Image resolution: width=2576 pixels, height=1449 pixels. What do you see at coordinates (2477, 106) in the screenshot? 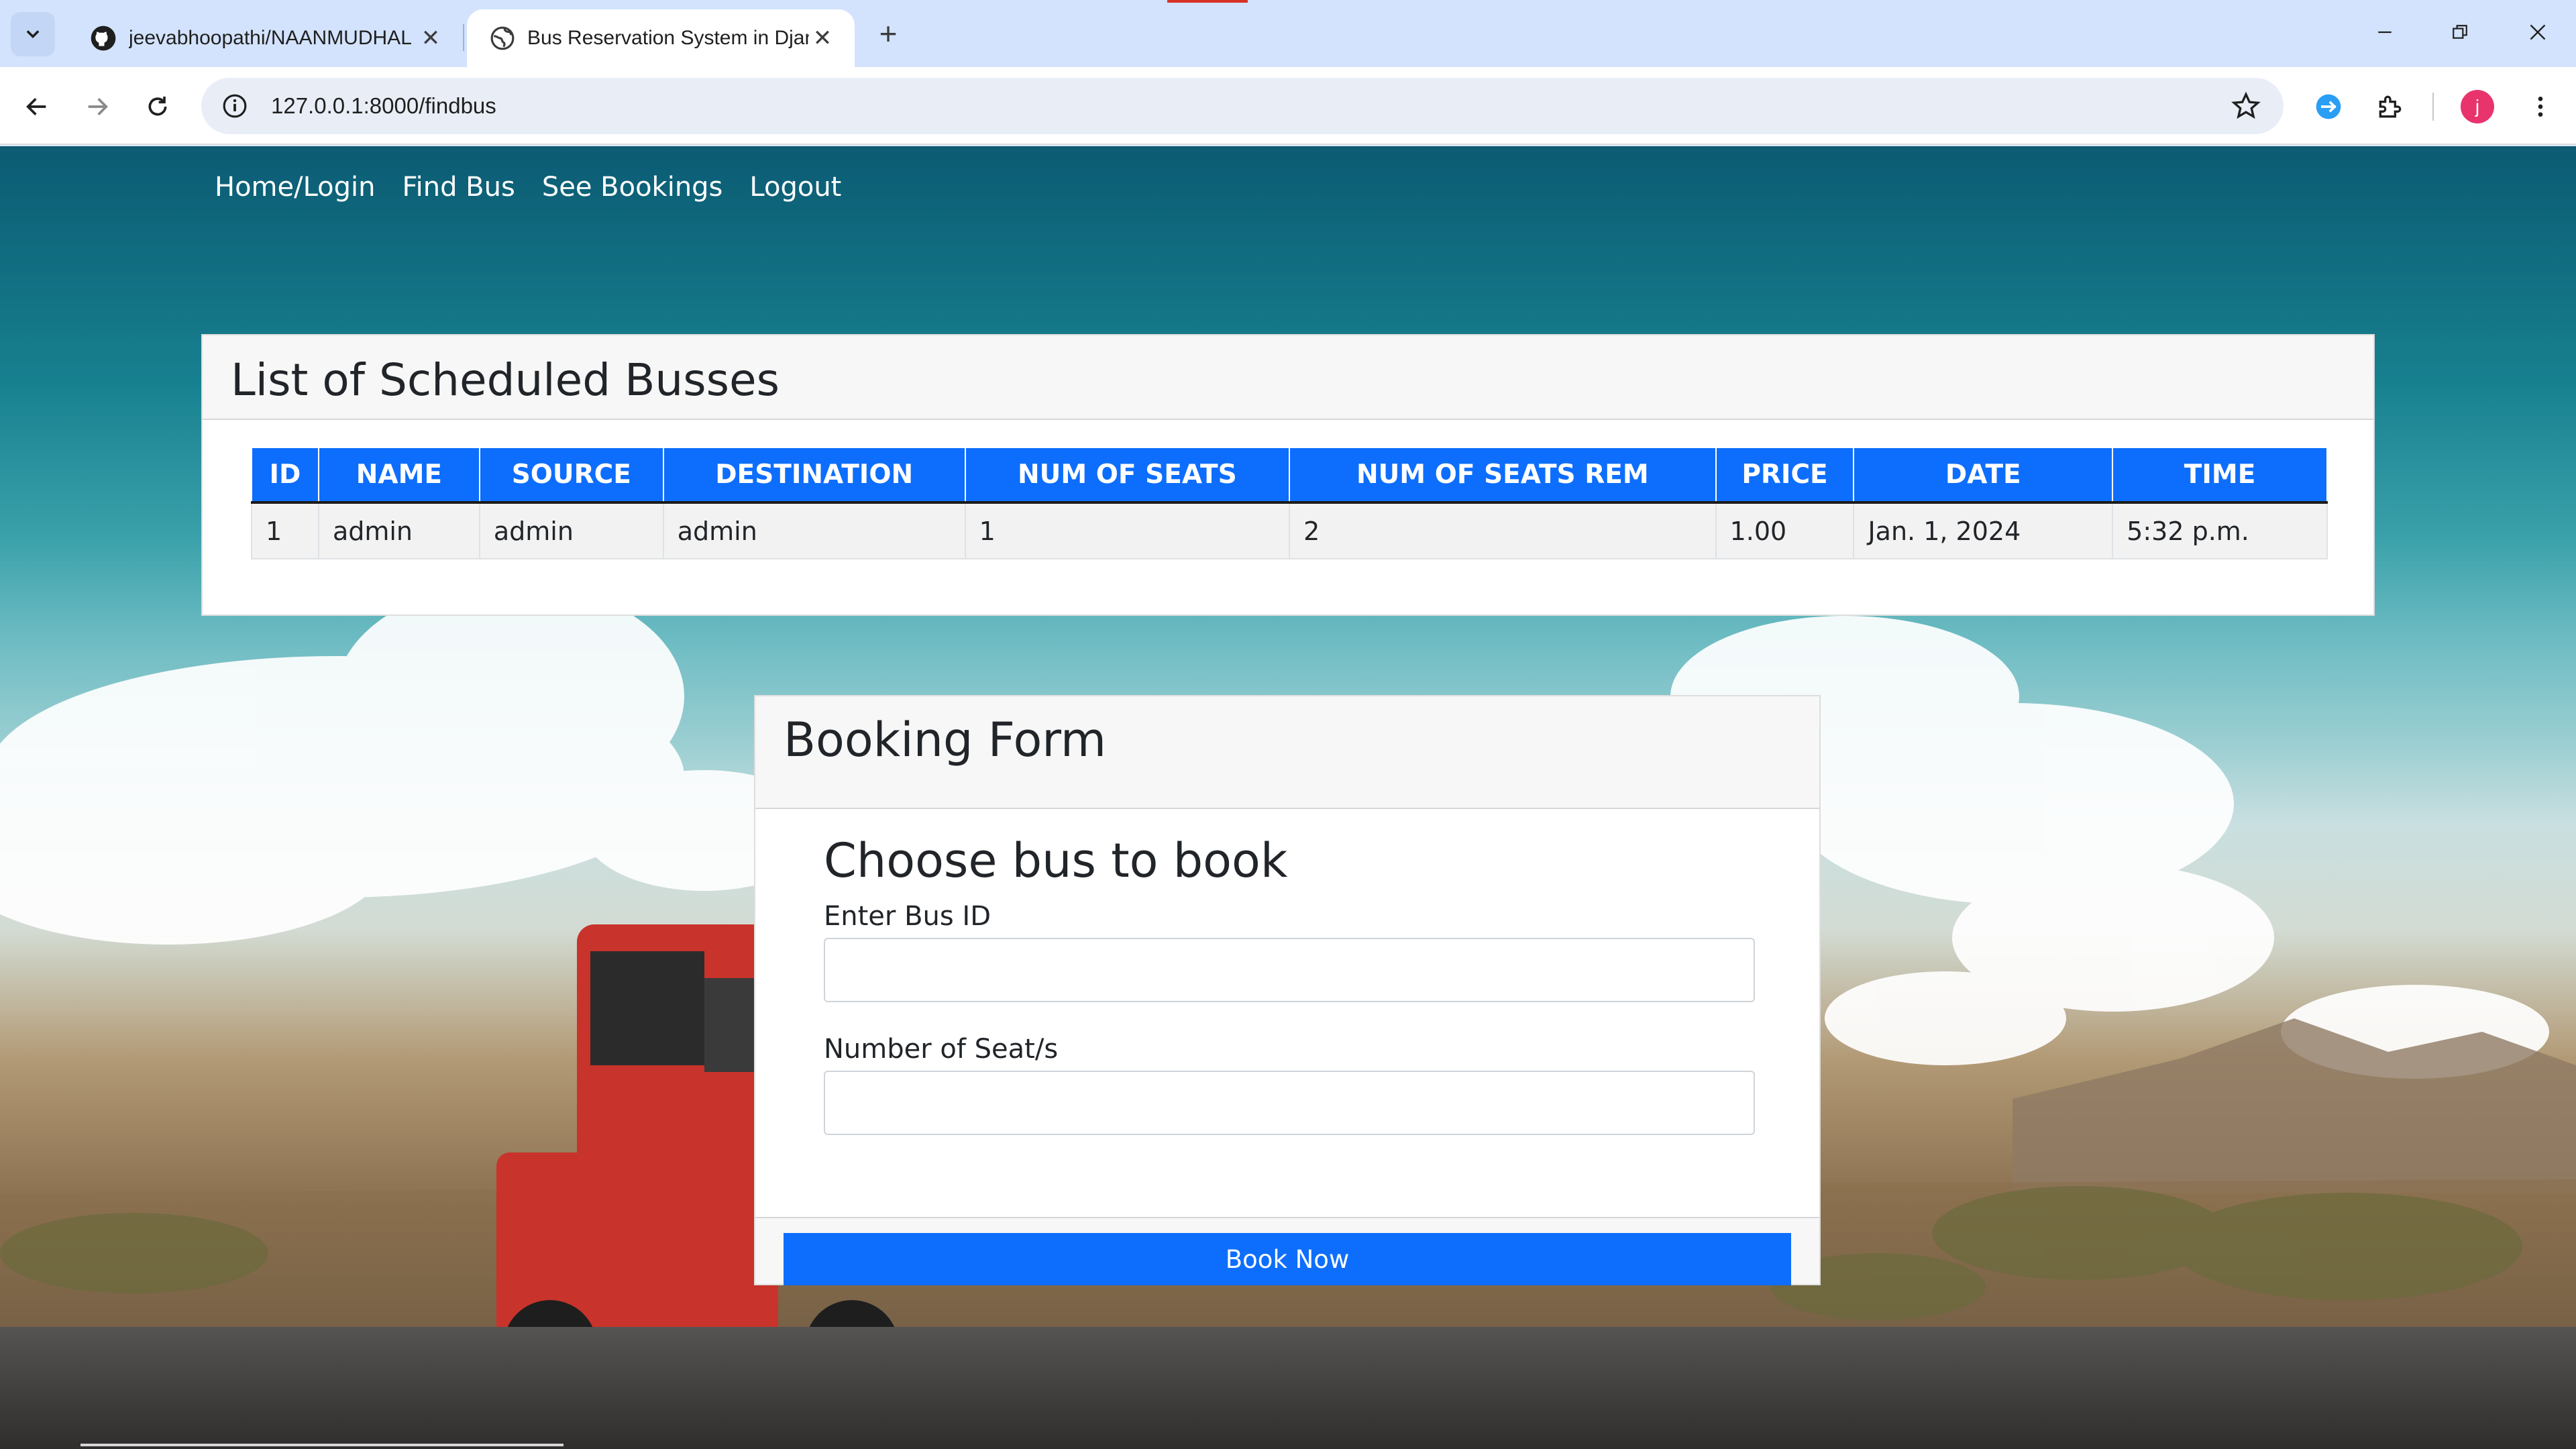
I see `profile-avatar: j` at bounding box center [2477, 106].